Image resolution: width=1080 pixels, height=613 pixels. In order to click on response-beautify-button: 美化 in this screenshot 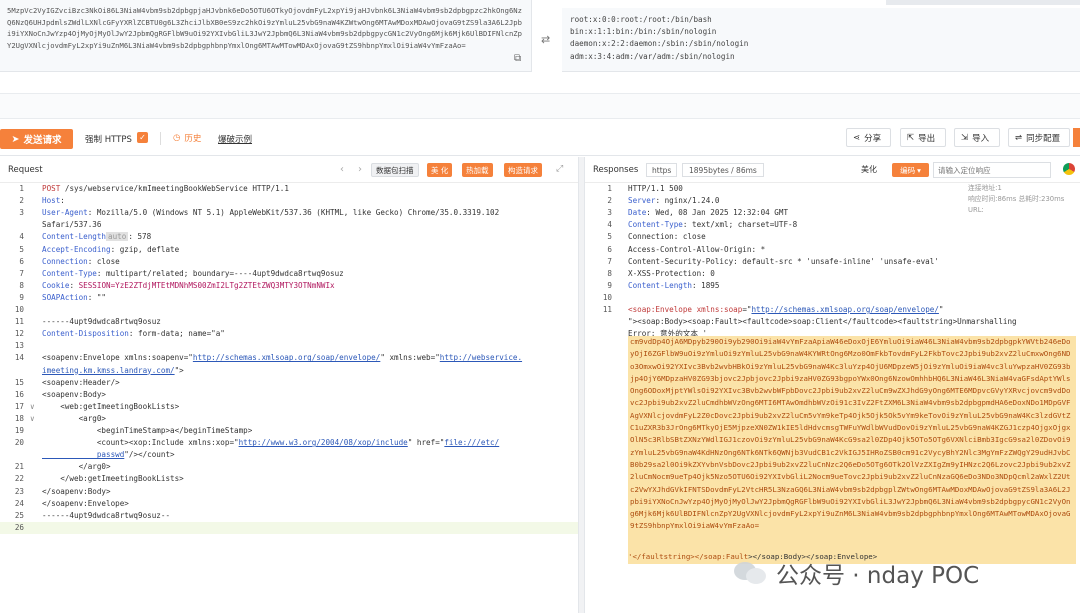, I will do `click(869, 169)`.